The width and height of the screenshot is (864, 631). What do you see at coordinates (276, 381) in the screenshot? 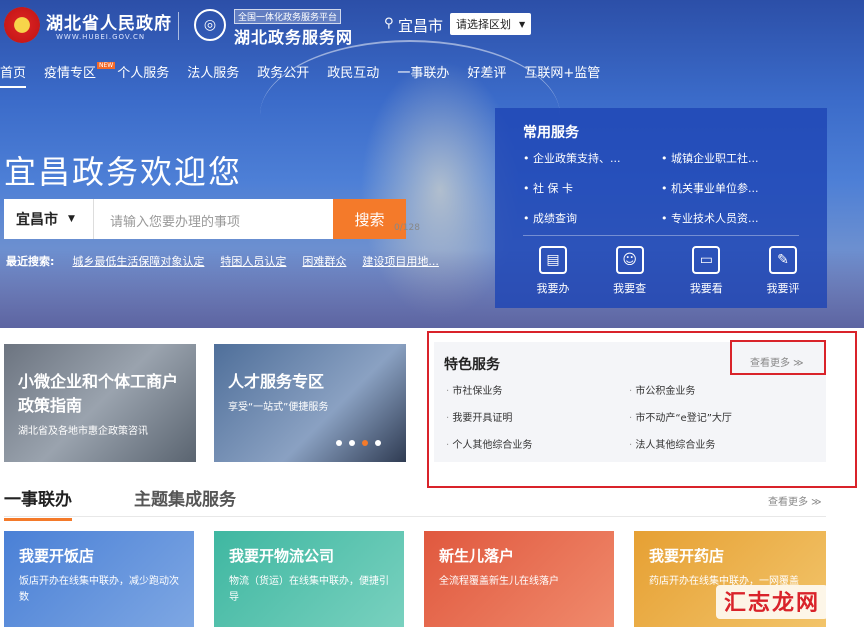
I see `card-title: 人才服务专区` at bounding box center [276, 381].